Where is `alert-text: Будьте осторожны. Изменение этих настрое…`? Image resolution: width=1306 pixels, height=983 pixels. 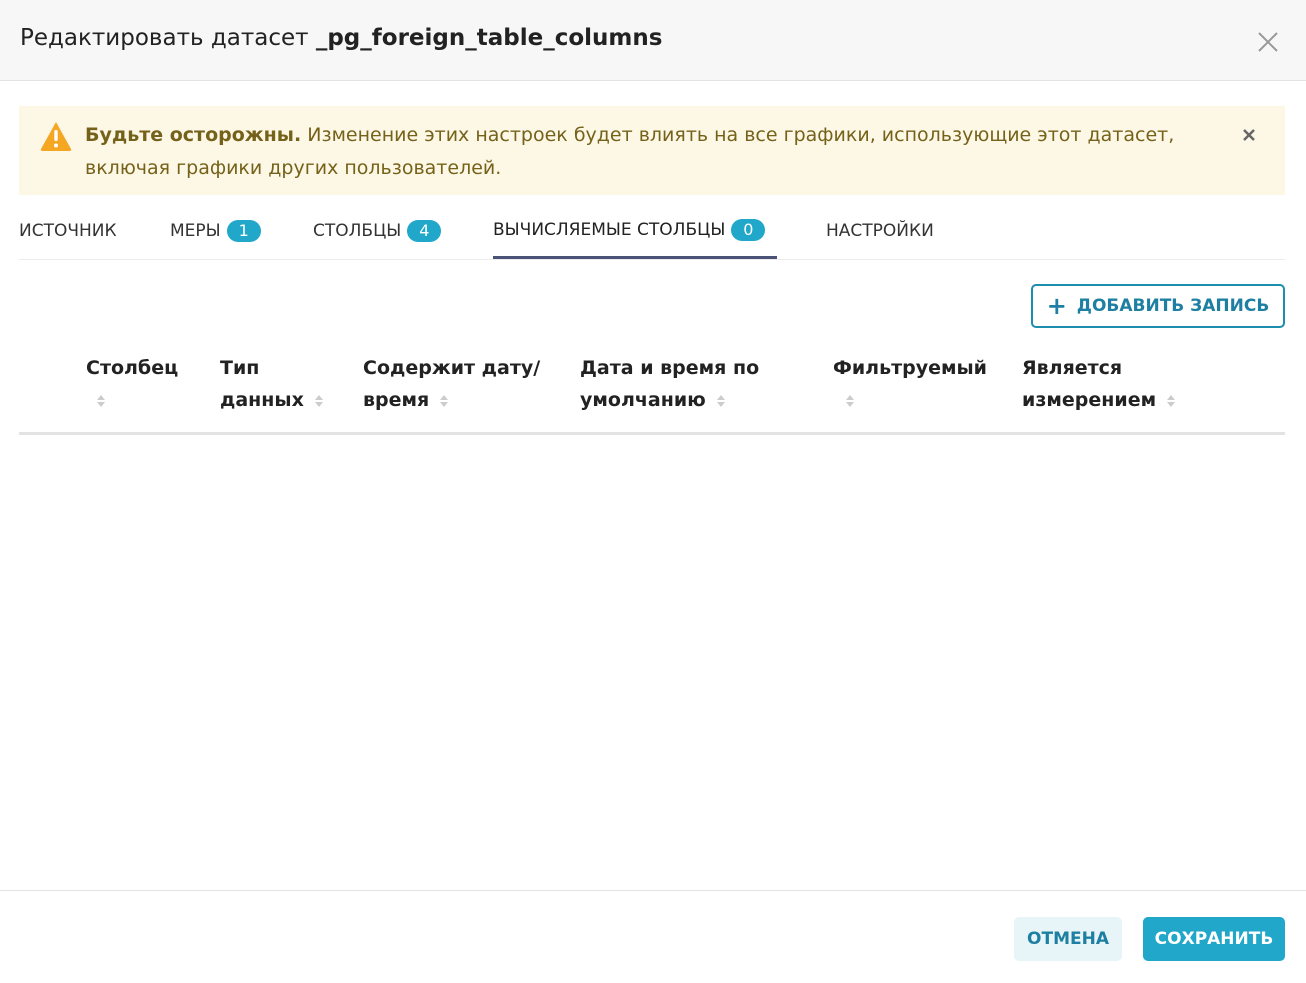 alert-text: Будьте осторожны. Изменение этих настрое… is located at coordinates (645, 152).